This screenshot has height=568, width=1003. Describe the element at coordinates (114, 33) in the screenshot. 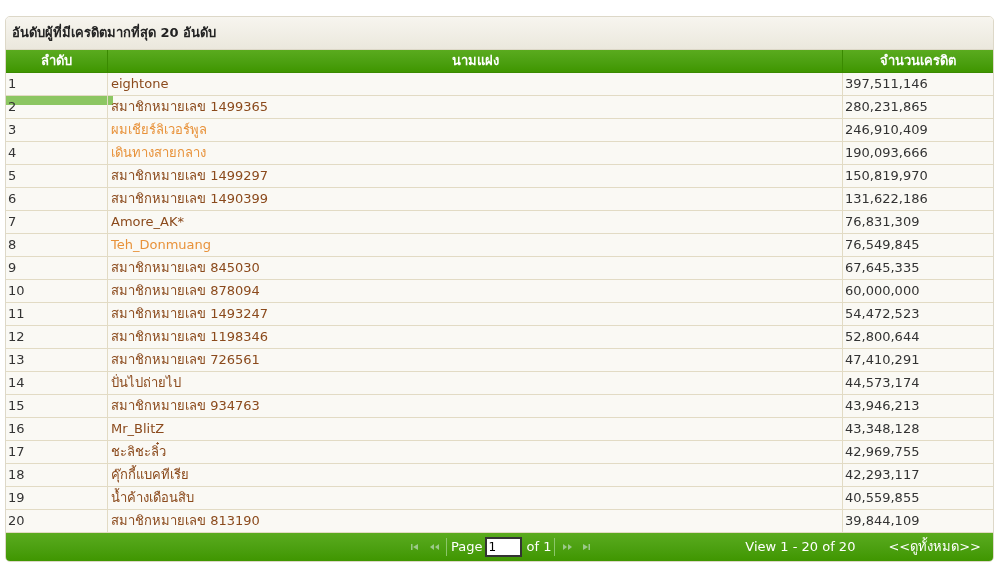

I see `panel-title: อันดับผู้ที่มีเครดิตมากที่สุด 20 อันดับ` at that location.